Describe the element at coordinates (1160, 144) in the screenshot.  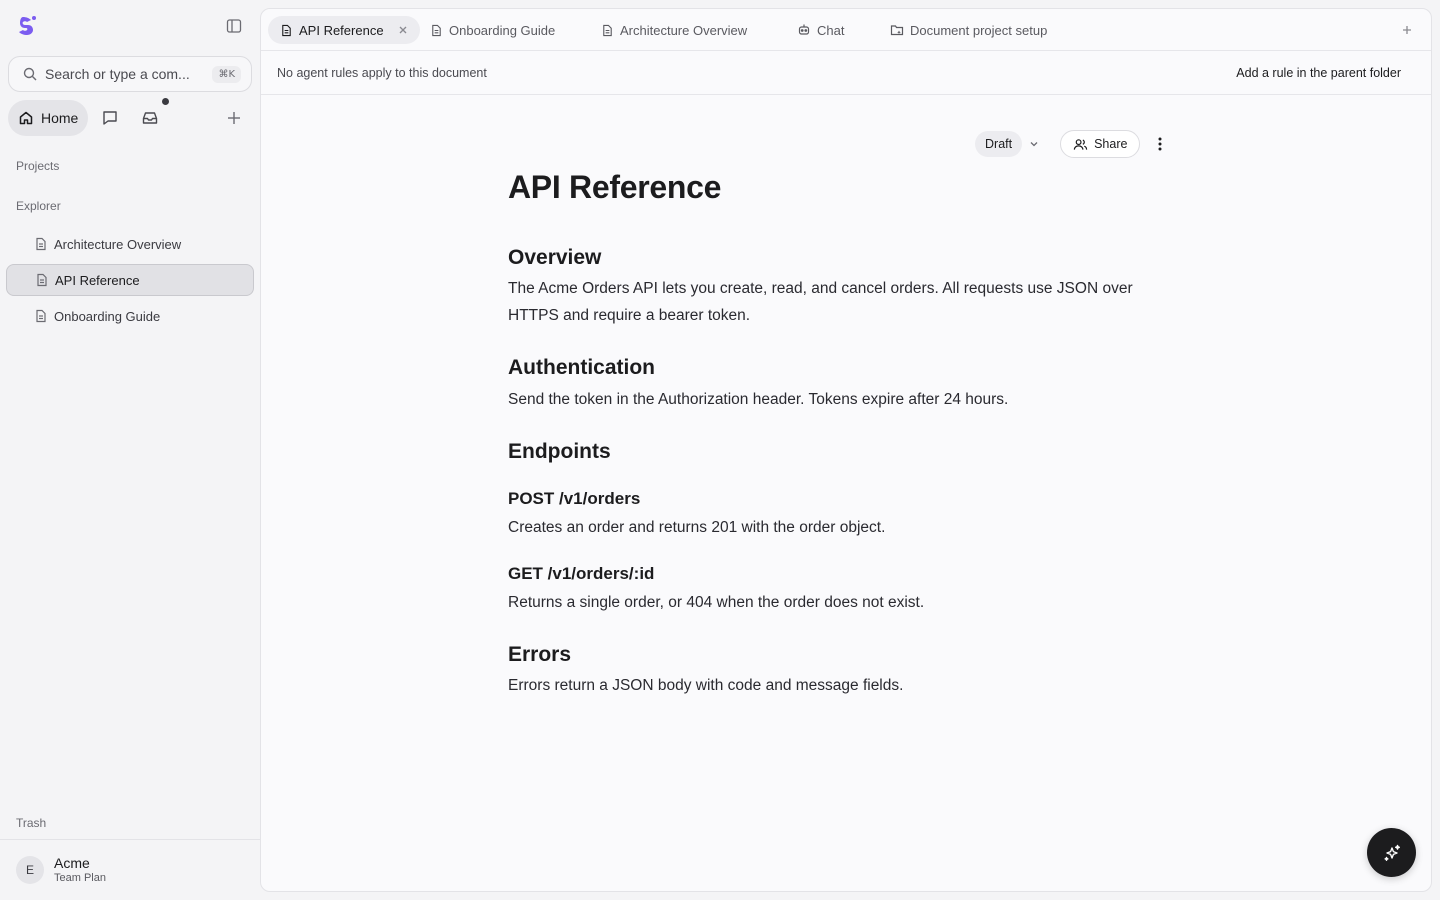
I see `more-options-icon` at that location.